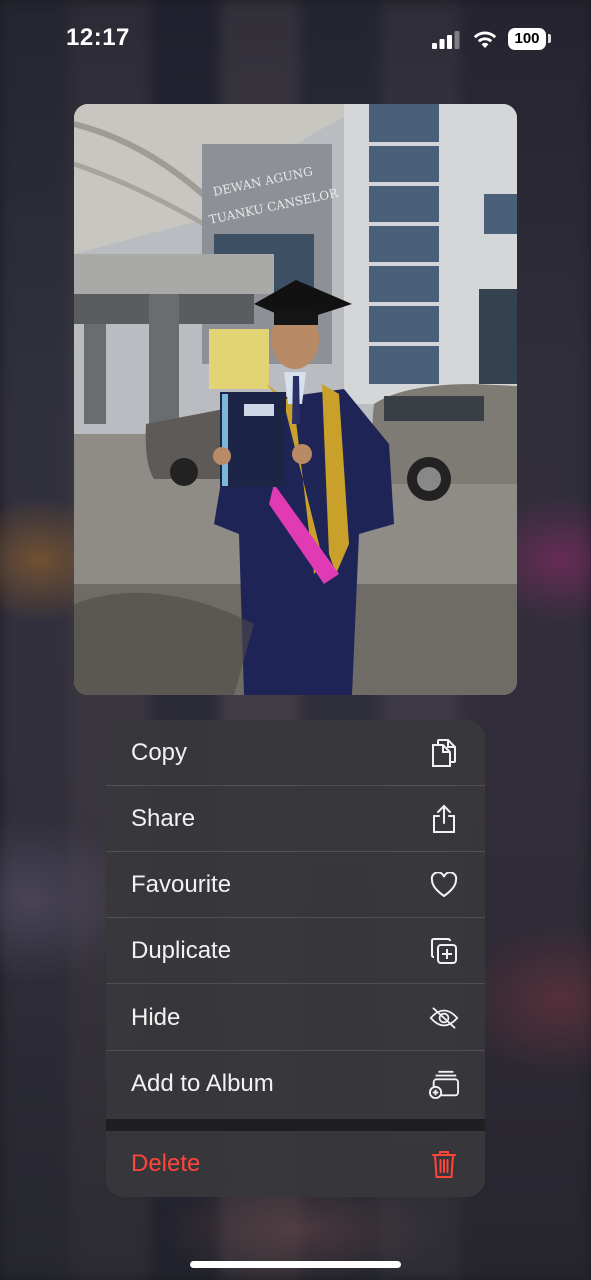 The height and width of the screenshot is (1280, 591). Describe the element at coordinates (444, 1018) in the screenshot. I see `eye-slash-icon` at that location.